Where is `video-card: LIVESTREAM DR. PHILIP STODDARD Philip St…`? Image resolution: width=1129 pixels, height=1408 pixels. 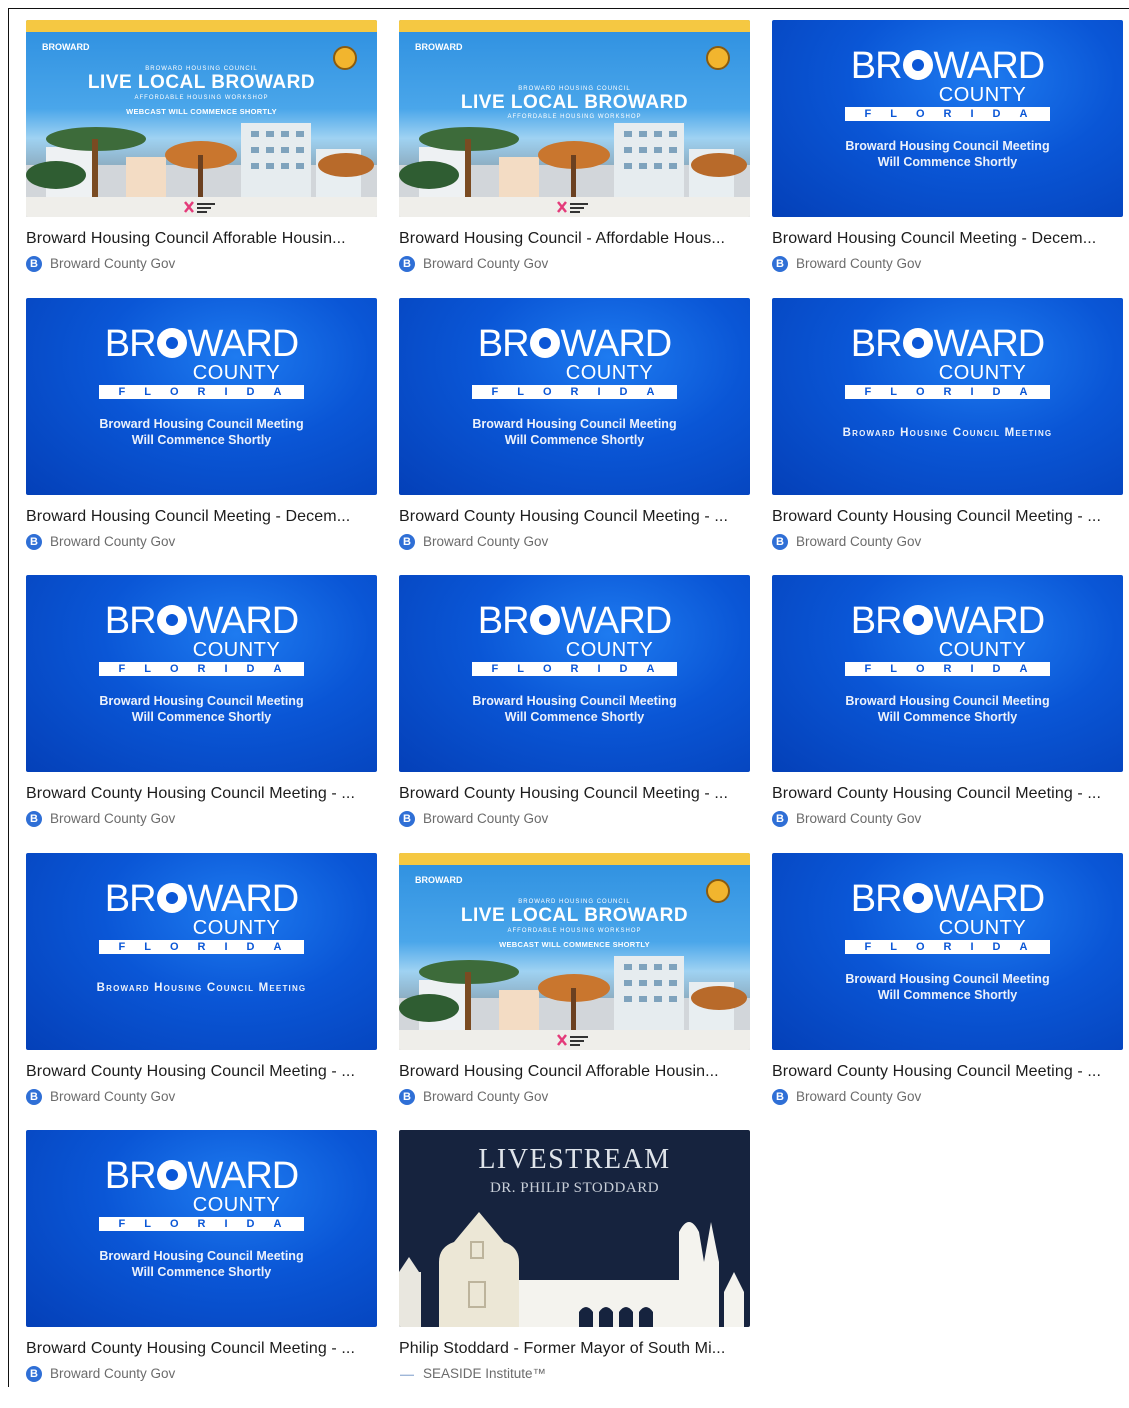
video-card: LIVESTREAM DR. PHILIP STODDARD Philip St… is located at coordinates (574, 1269).